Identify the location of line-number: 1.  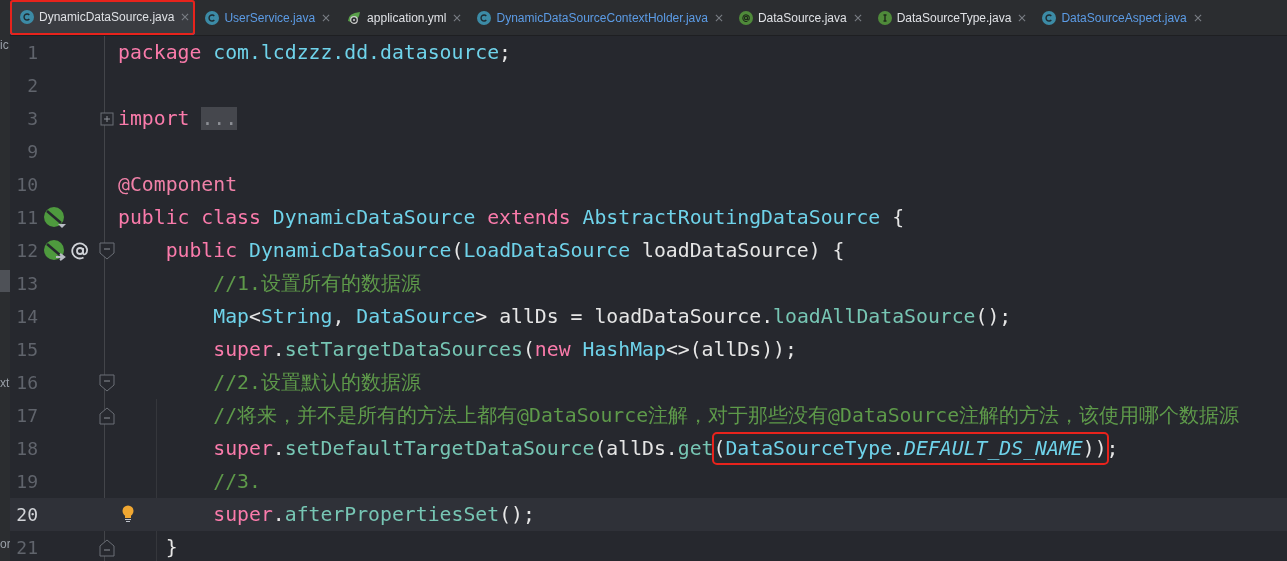
(32, 53).